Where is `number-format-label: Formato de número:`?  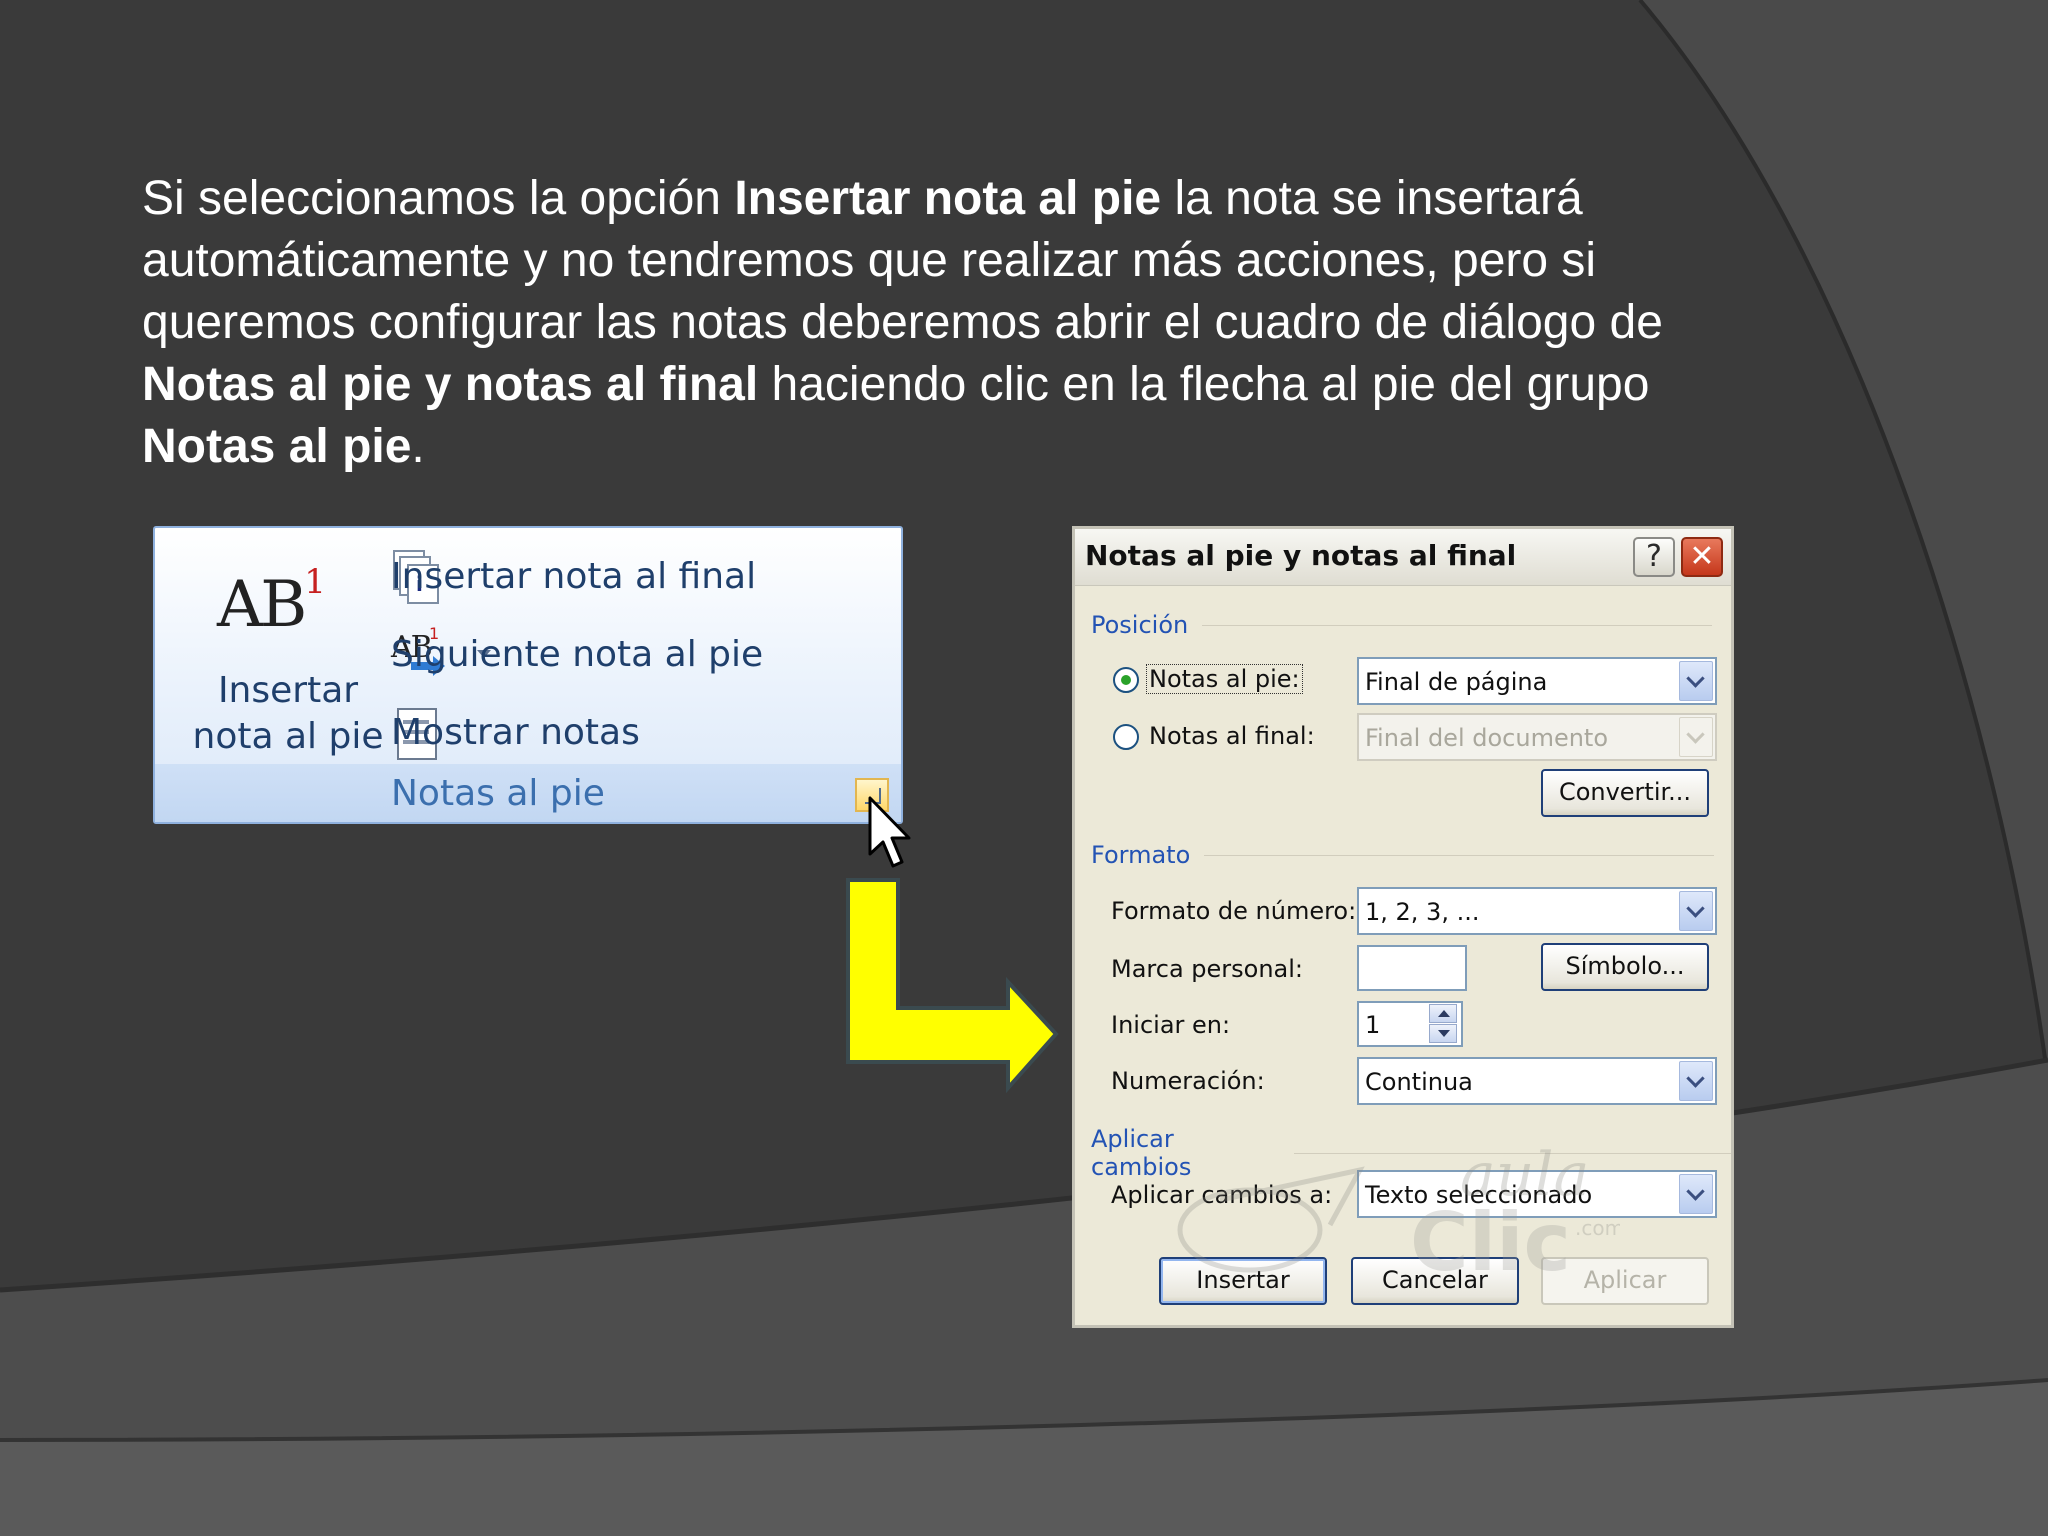 number-format-label: Formato de número: is located at coordinates (1234, 911).